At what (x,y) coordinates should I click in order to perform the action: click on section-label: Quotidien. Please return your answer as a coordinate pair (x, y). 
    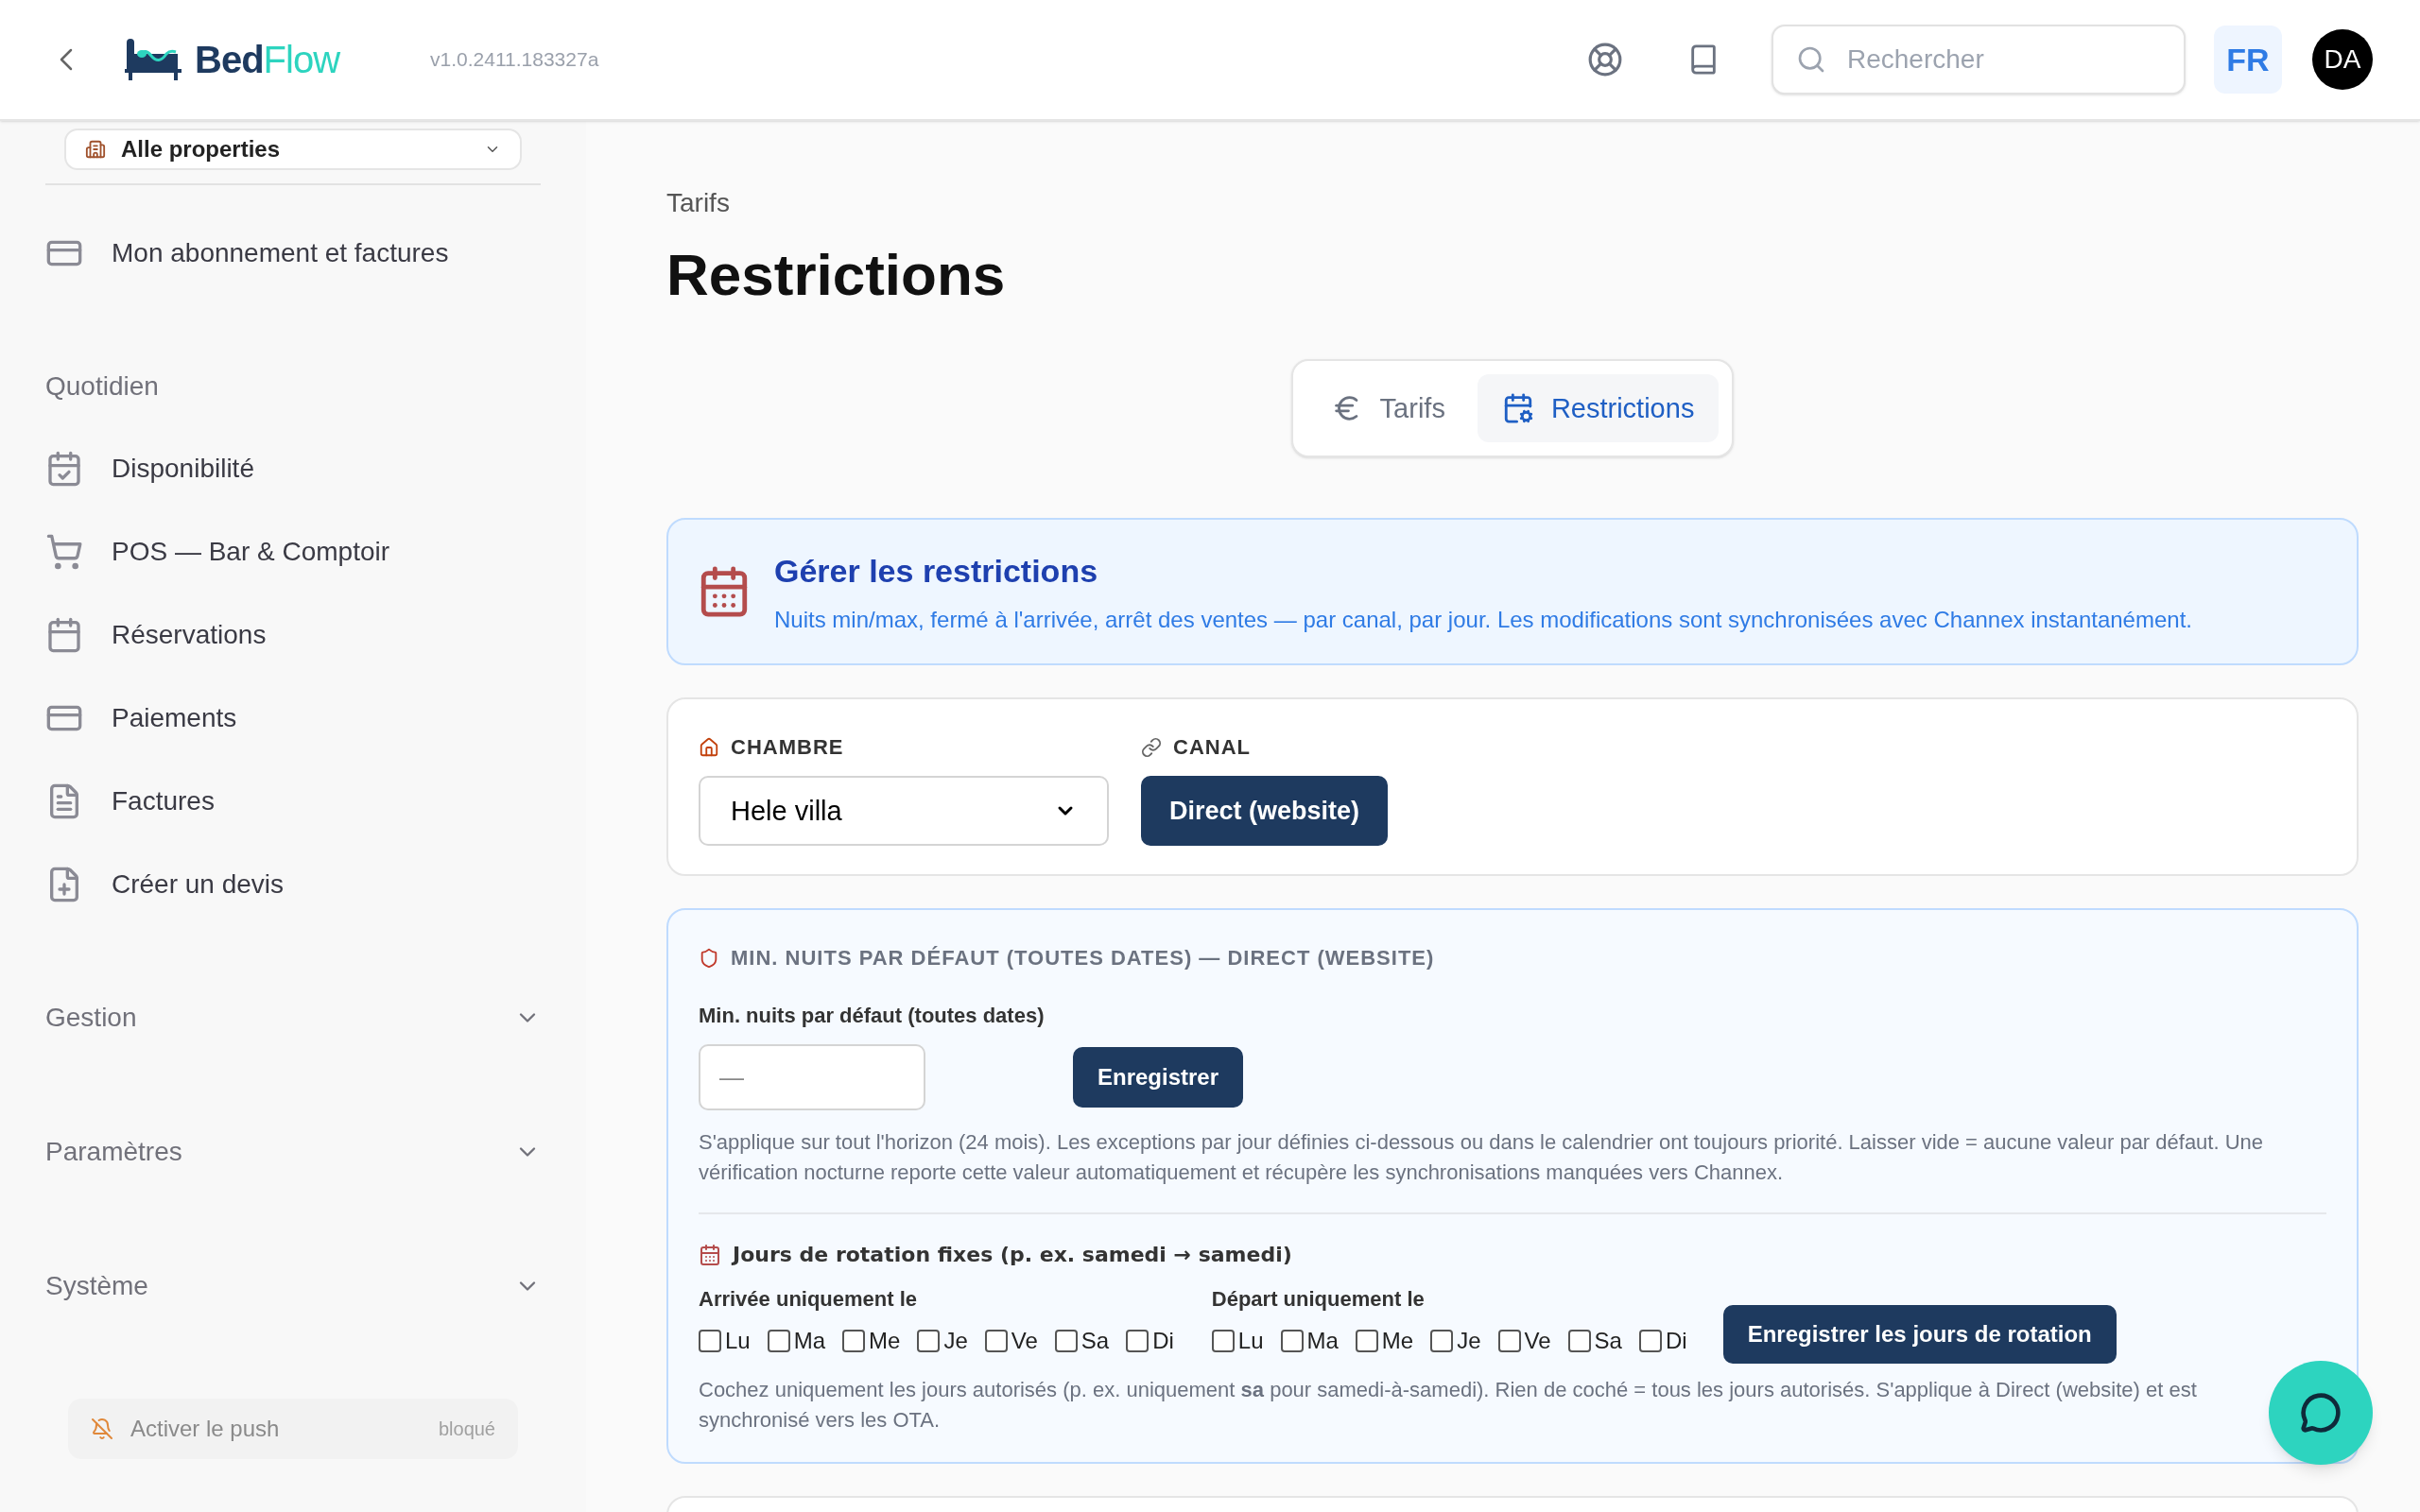
    Looking at the image, I should click on (103, 386).